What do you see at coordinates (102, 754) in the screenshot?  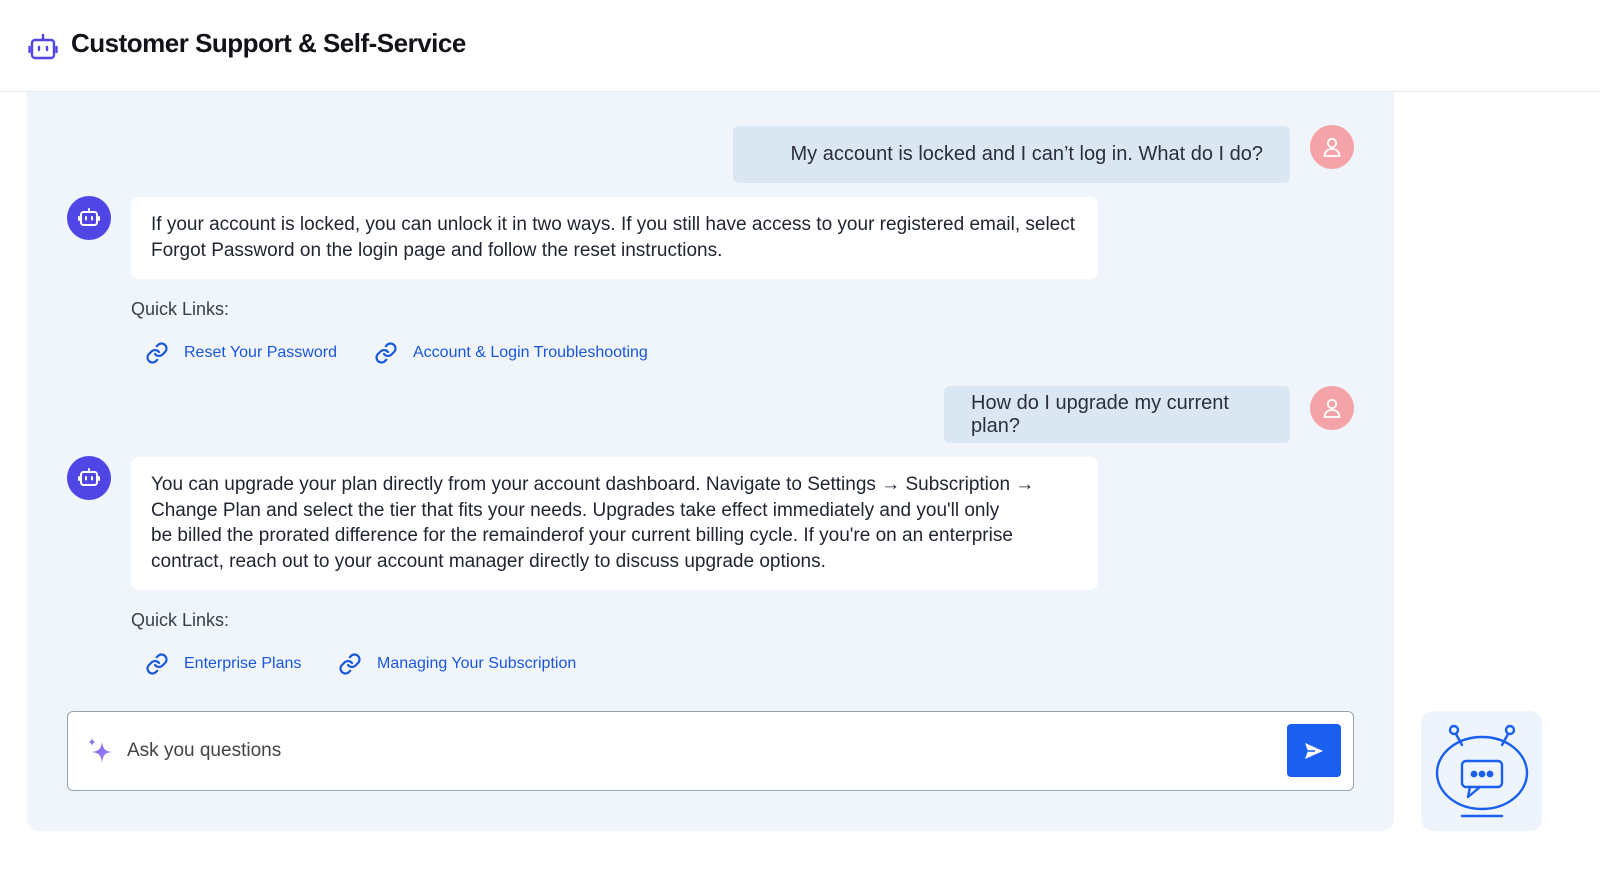 I see `sparkle-icon` at bounding box center [102, 754].